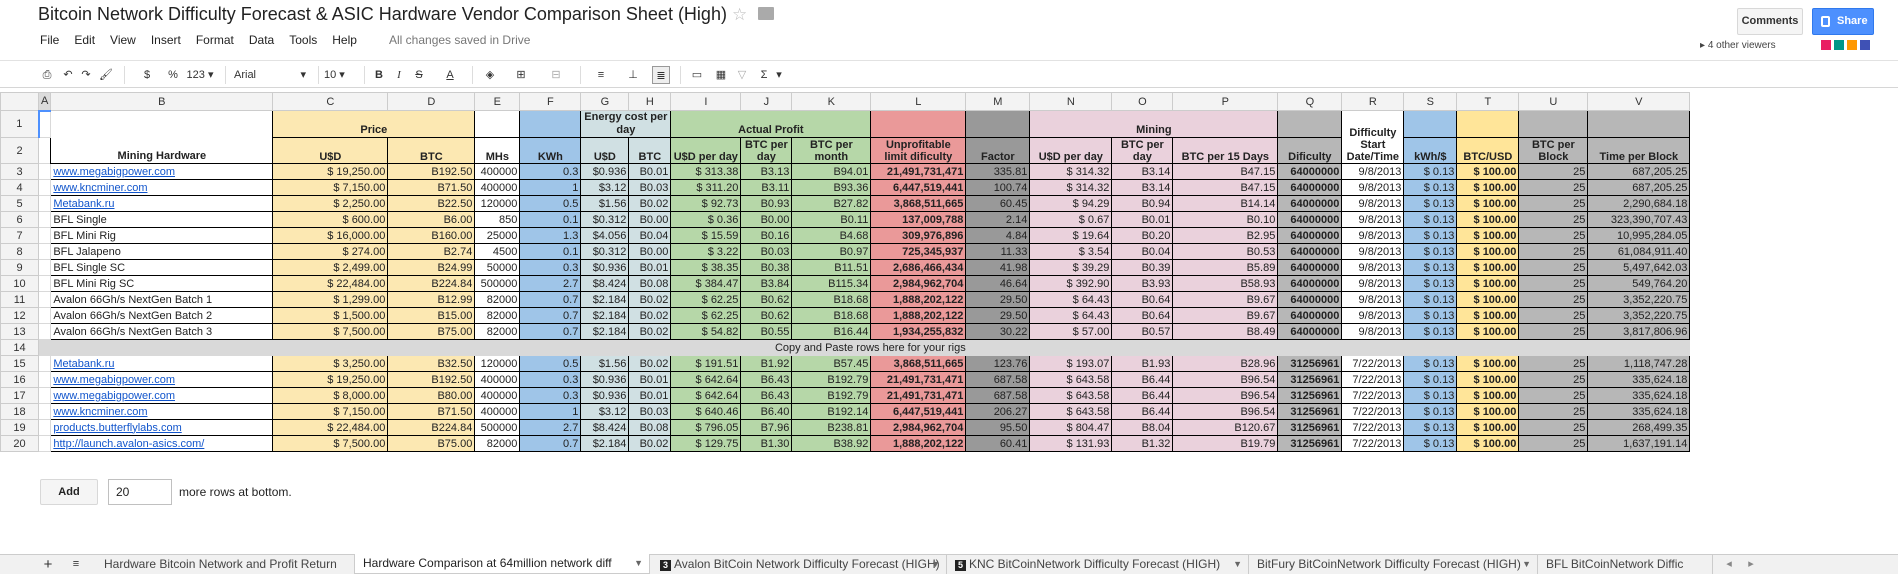 Image resolution: width=1898 pixels, height=574 pixels. Describe the element at coordinates (1310, 101) in the screenshot. I see `column-header: Q` at that location.